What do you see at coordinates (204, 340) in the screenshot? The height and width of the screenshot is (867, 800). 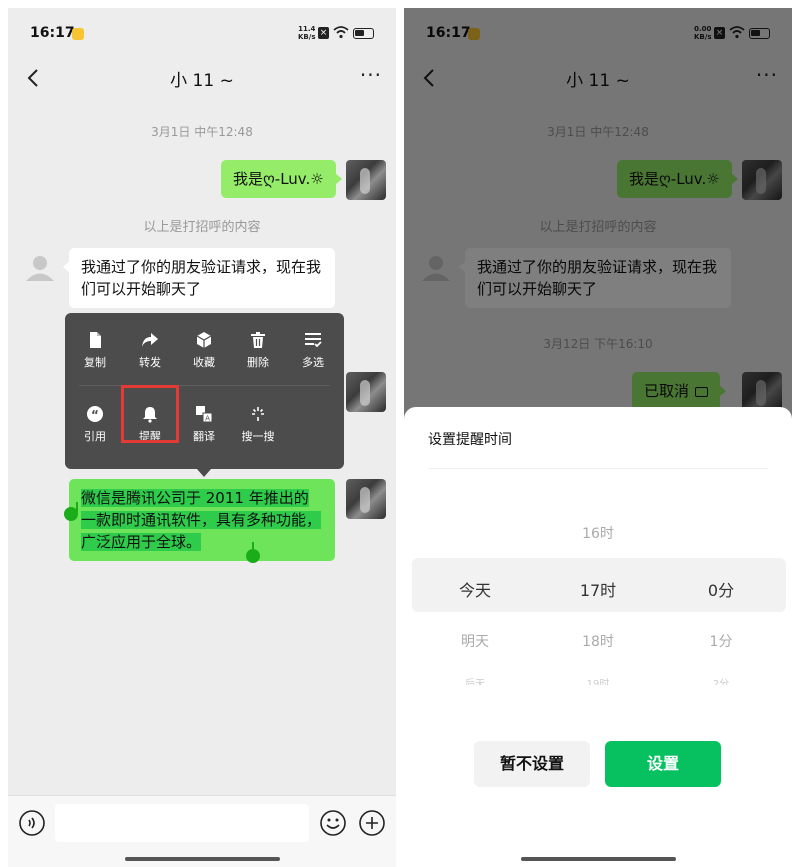 I see `favorite-icon` at bounding box center [204, 340].